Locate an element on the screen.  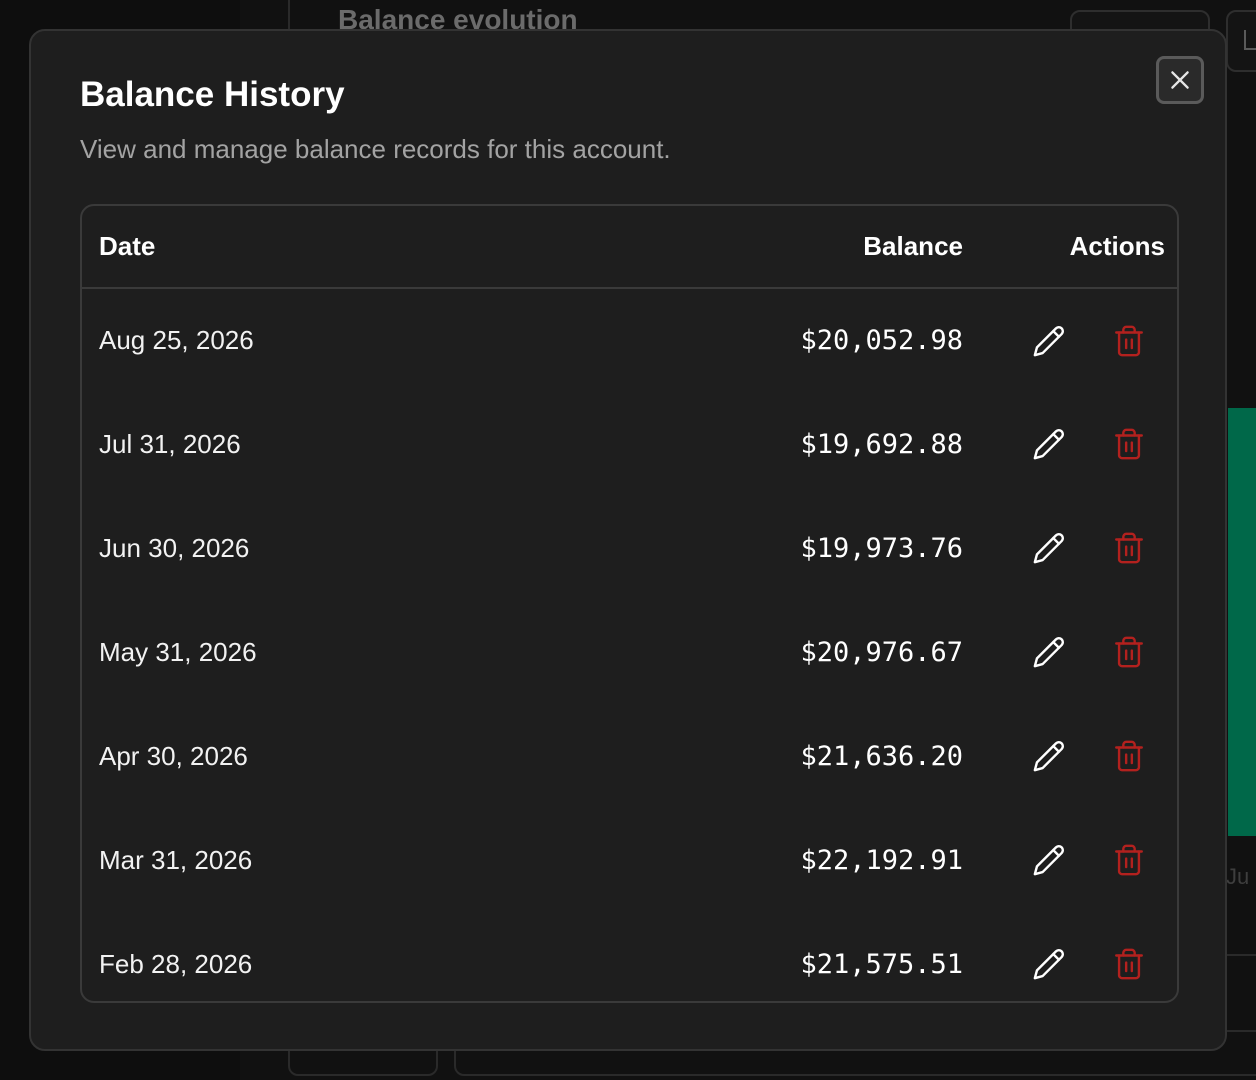
row-balance: $19,973.76 is located at coordinates (881, 548).